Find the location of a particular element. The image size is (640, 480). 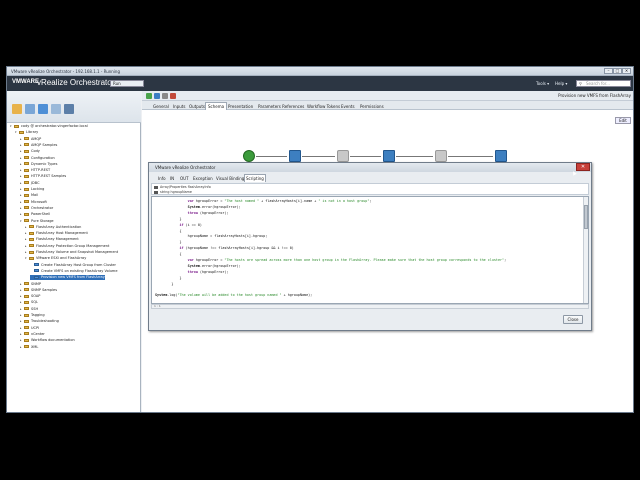

code-line: hgroupName = flashArrayHosts[i].hgroup; is located at coordinates (211, 236).